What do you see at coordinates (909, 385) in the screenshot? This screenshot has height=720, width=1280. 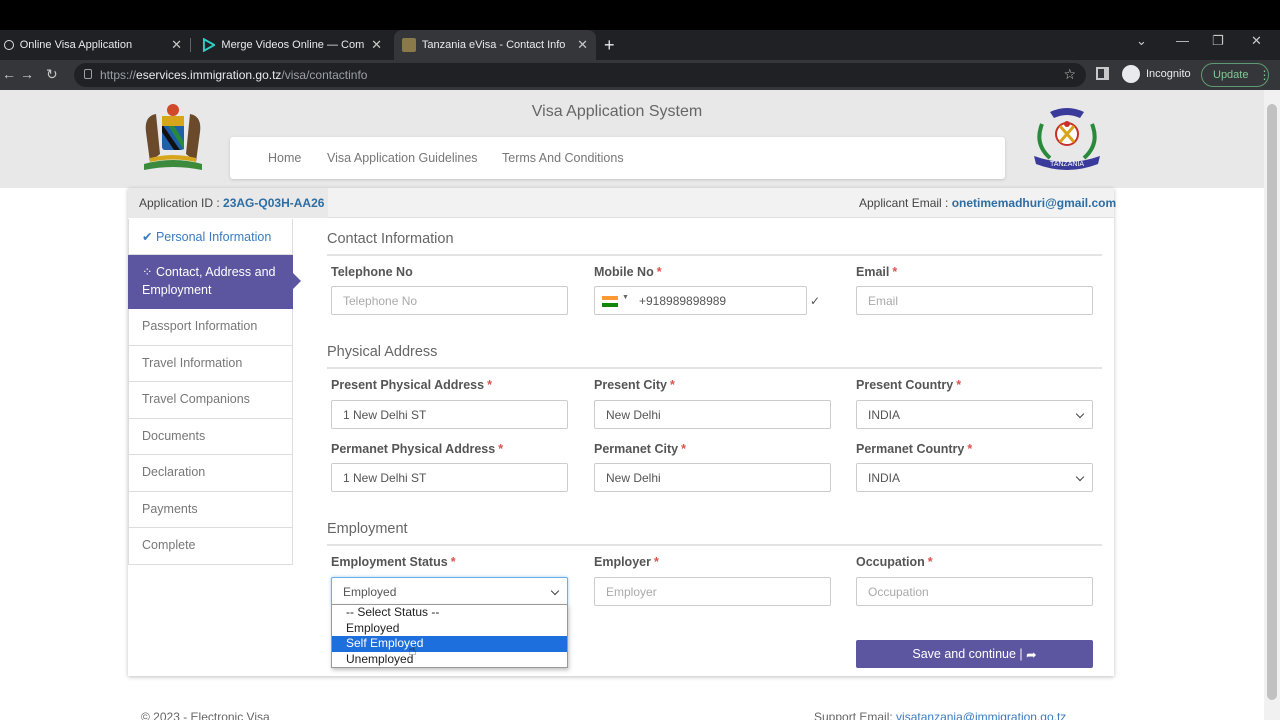 I see `present-country-label: Present Country *` at bounding box center [909, 385].